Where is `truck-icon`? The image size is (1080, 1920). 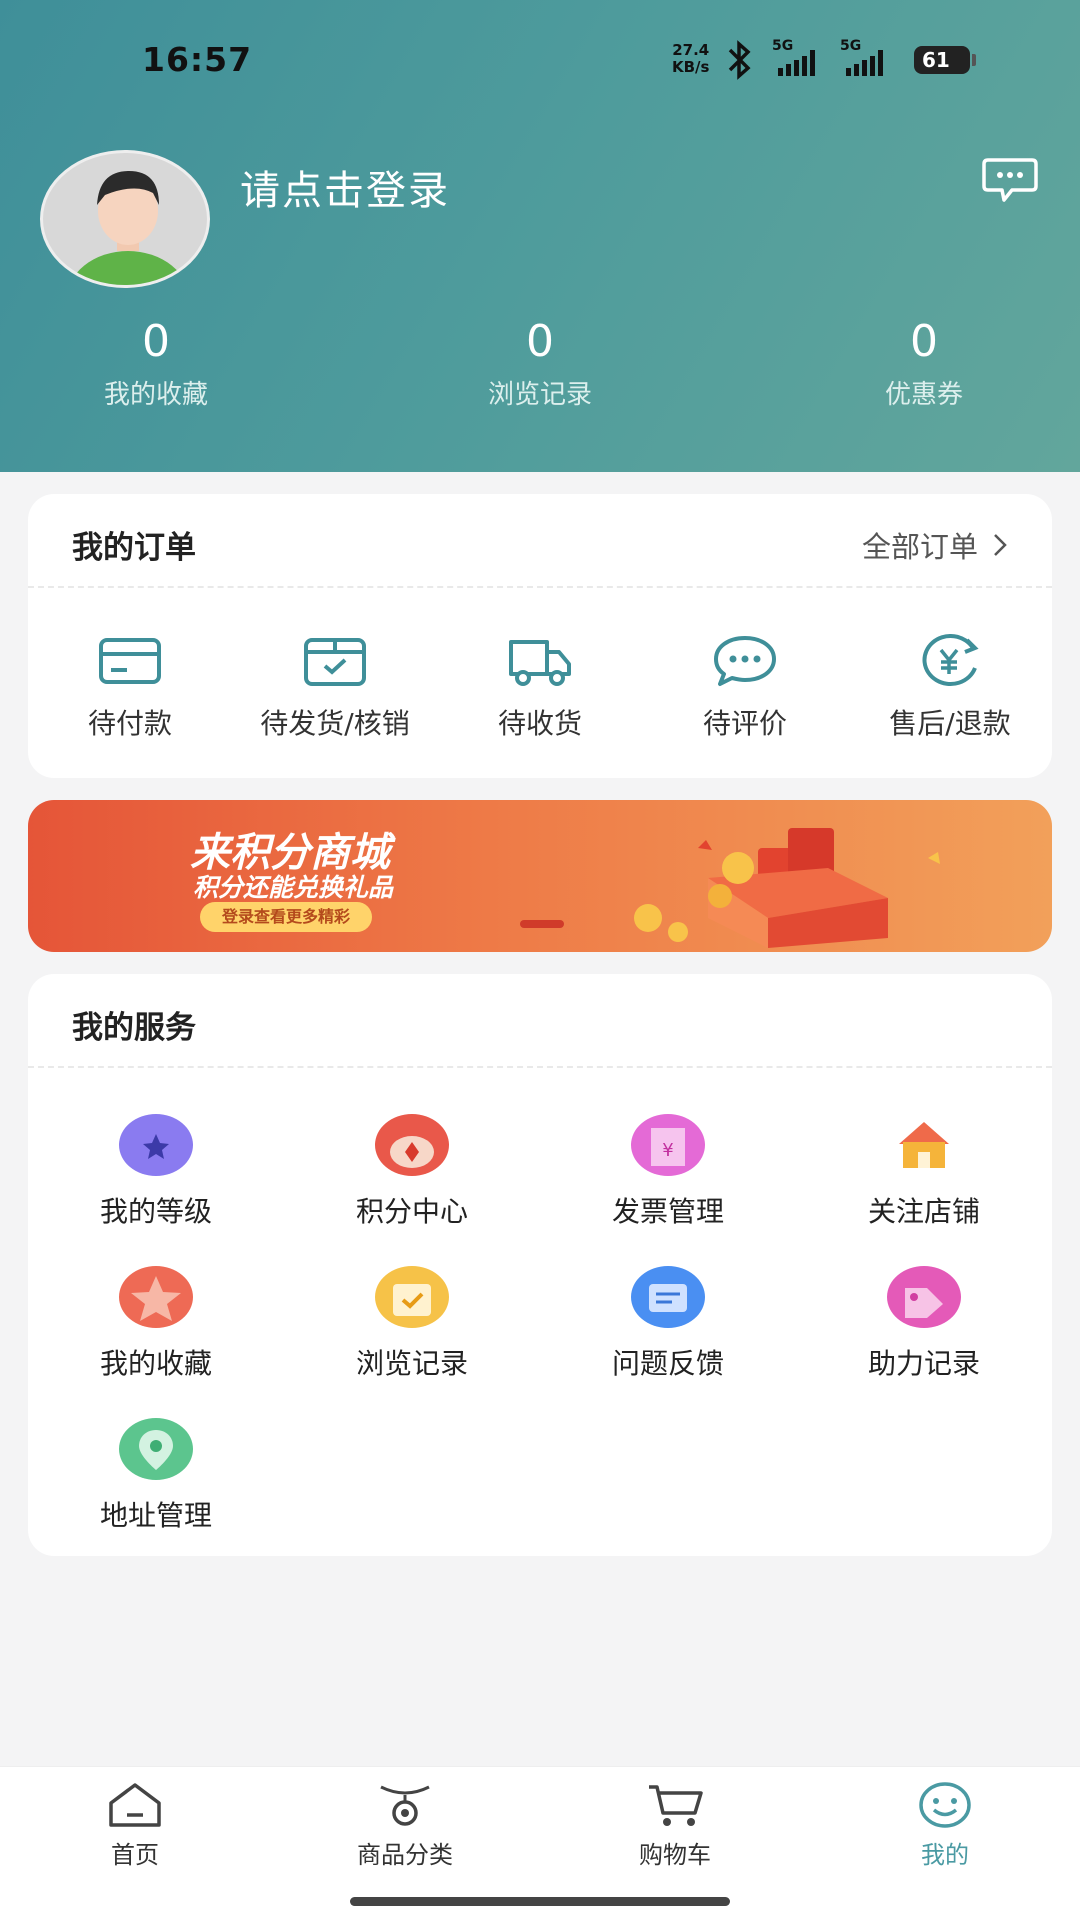 truck-icon is located at coordinates (540, 663).